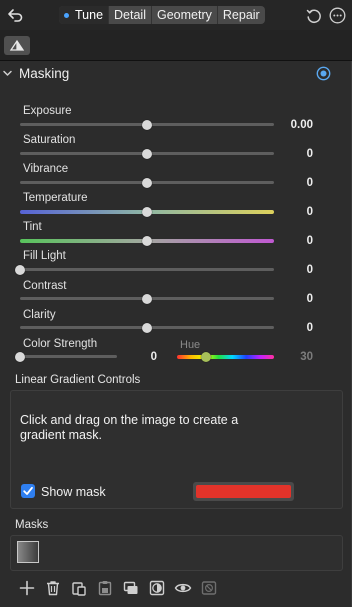 This screenshot has height=607, width=352. What do you see at coordinates (105, 588) in the screenshot?
I see `paste-icon` at bounding box center [105, 588].